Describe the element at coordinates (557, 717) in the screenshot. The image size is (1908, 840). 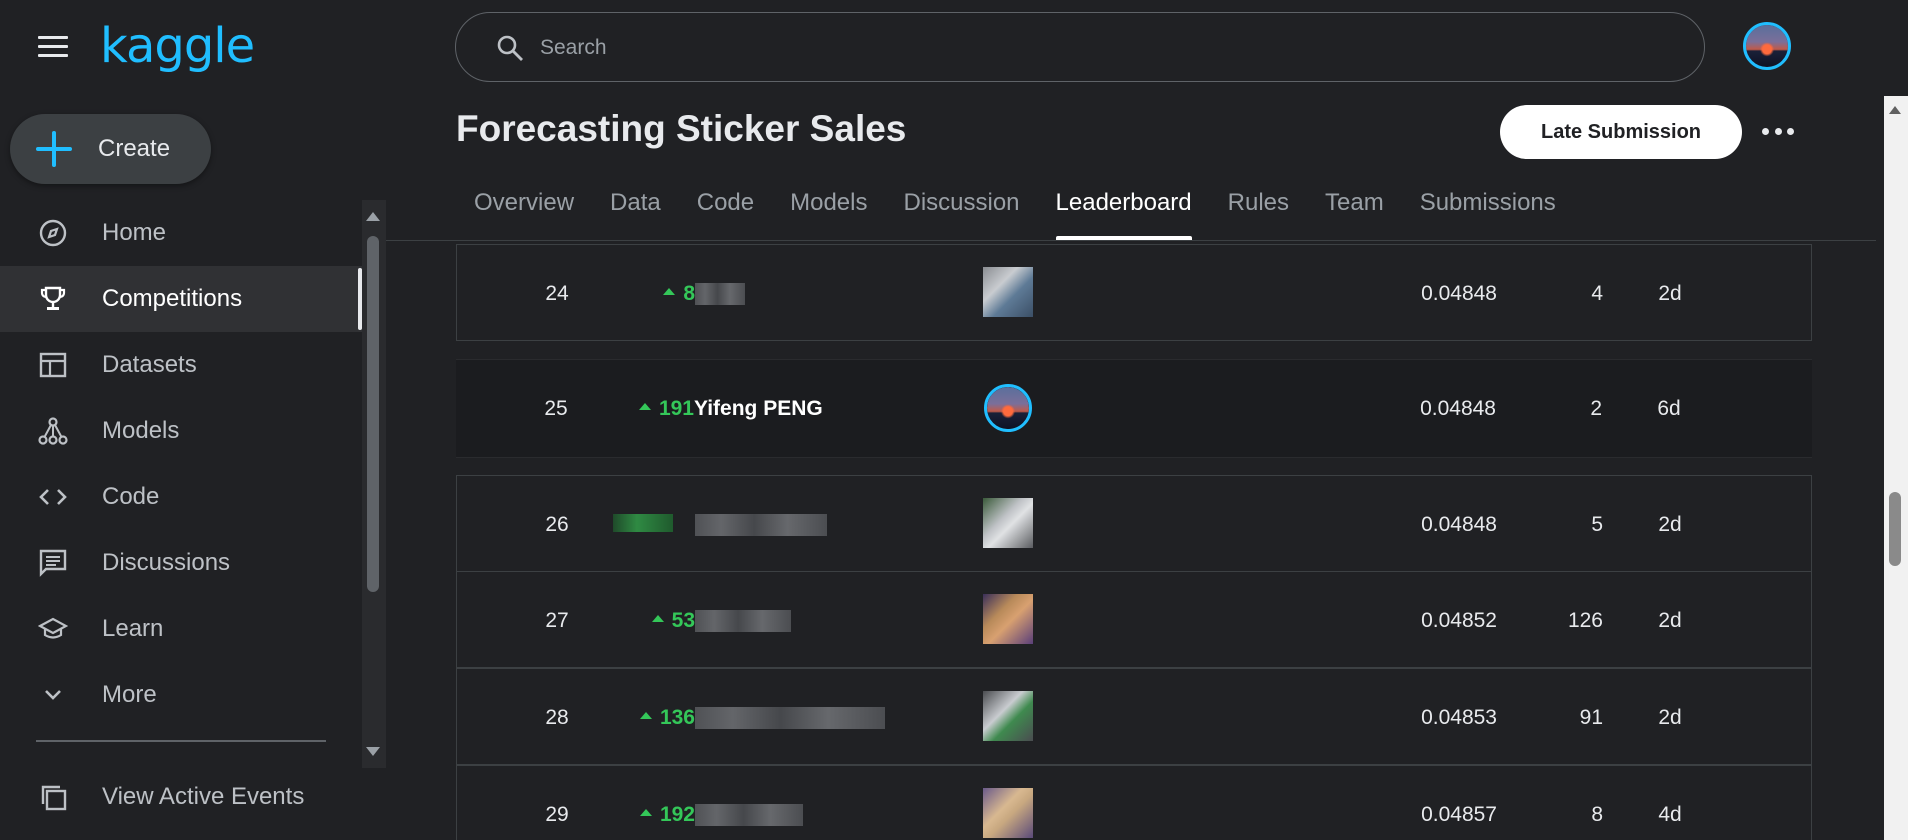
I see `rank-cell: 28` at that location.